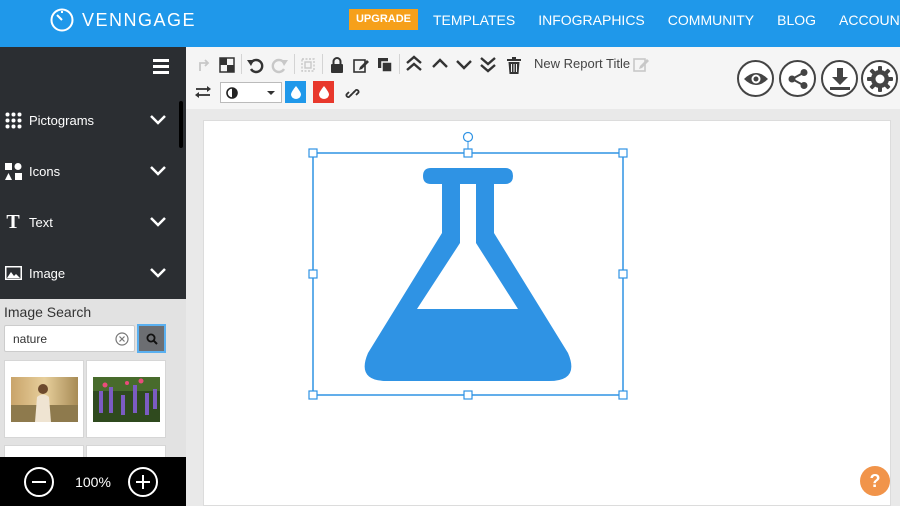  Describe the element at coordinates (796, 20) in the screenshot. I see `nav-blog: BLOG` at that location.